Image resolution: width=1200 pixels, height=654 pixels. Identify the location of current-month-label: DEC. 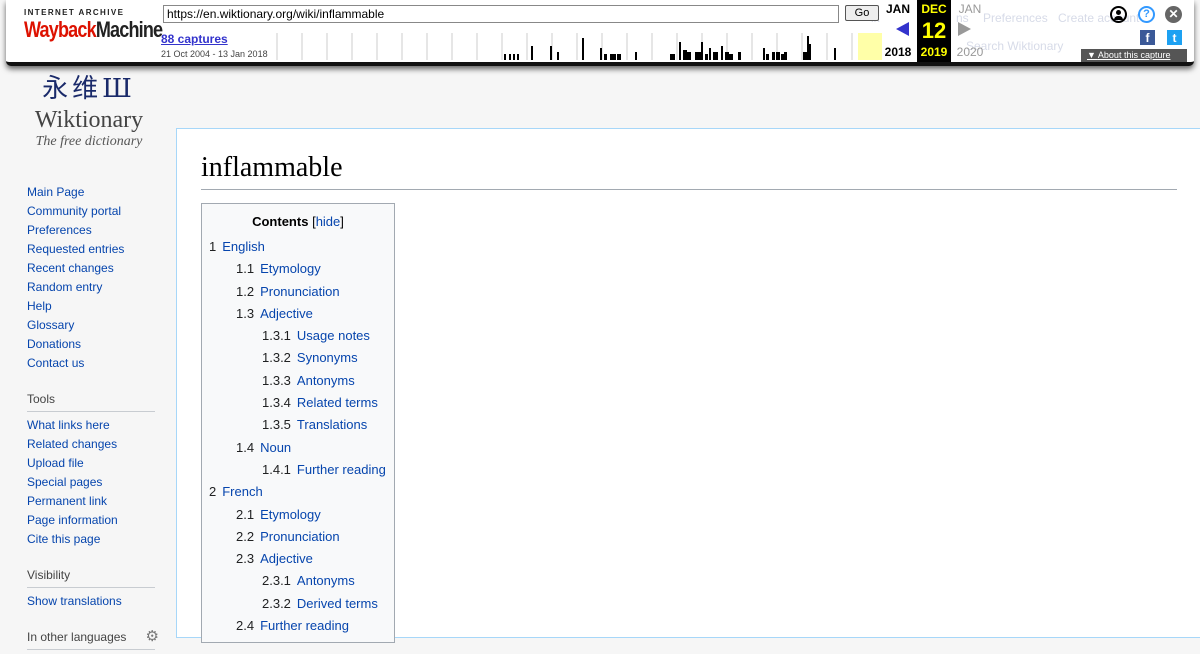
(934, 9).